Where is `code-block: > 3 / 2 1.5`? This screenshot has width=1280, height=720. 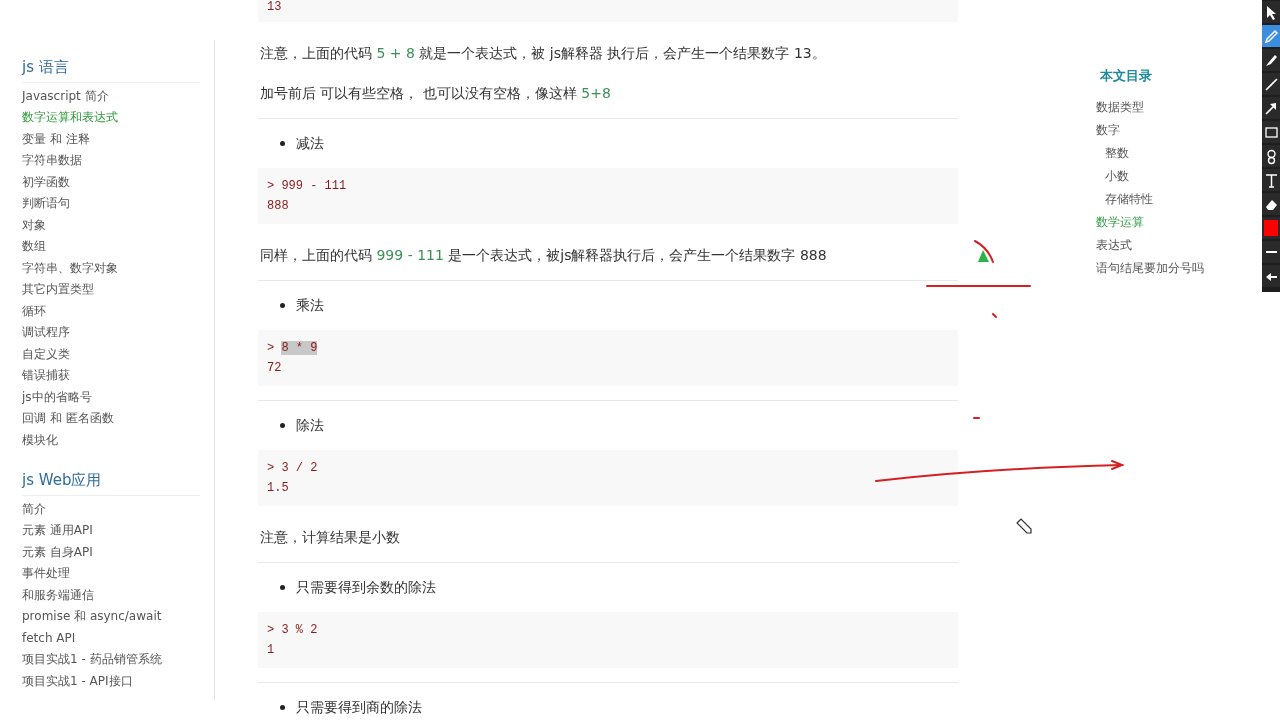
code-block: > 3 / 2 1.5 is located at coordinates (608, 478).